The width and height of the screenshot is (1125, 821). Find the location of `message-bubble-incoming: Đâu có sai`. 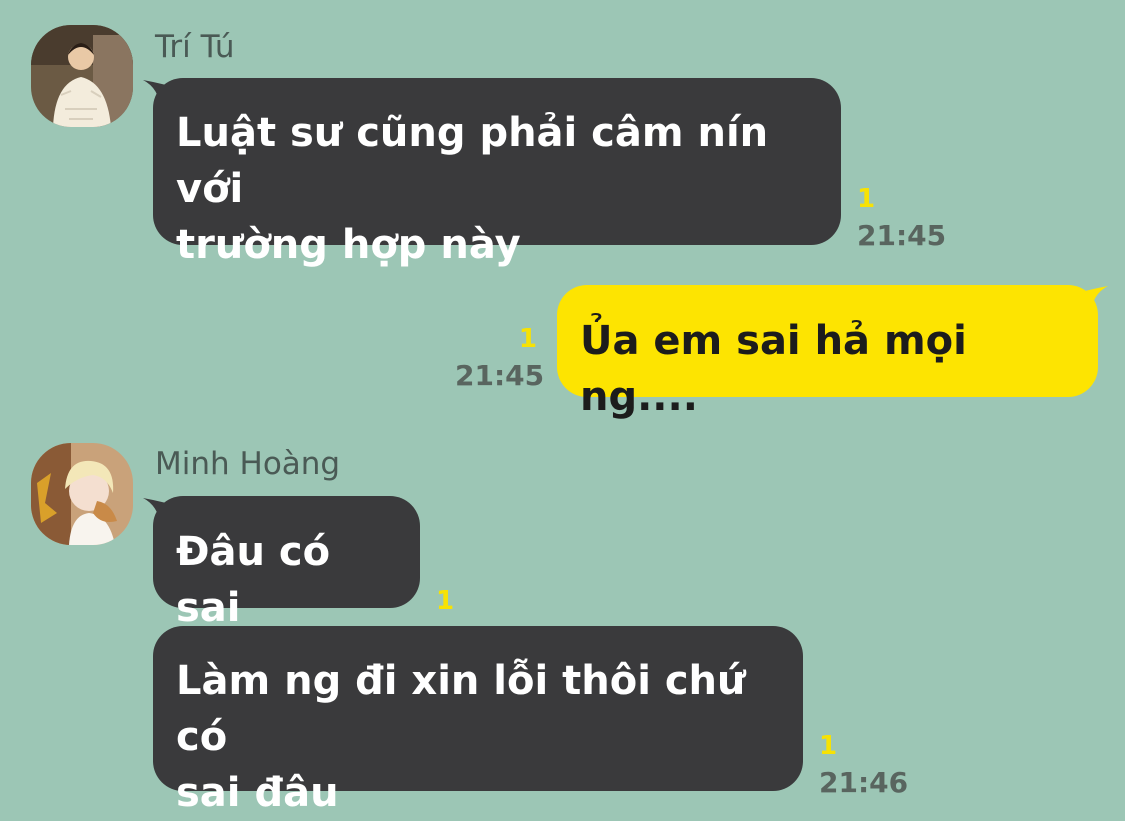

message-bubble-incoming: Đâu có sai is located at coordinates (286, 563).